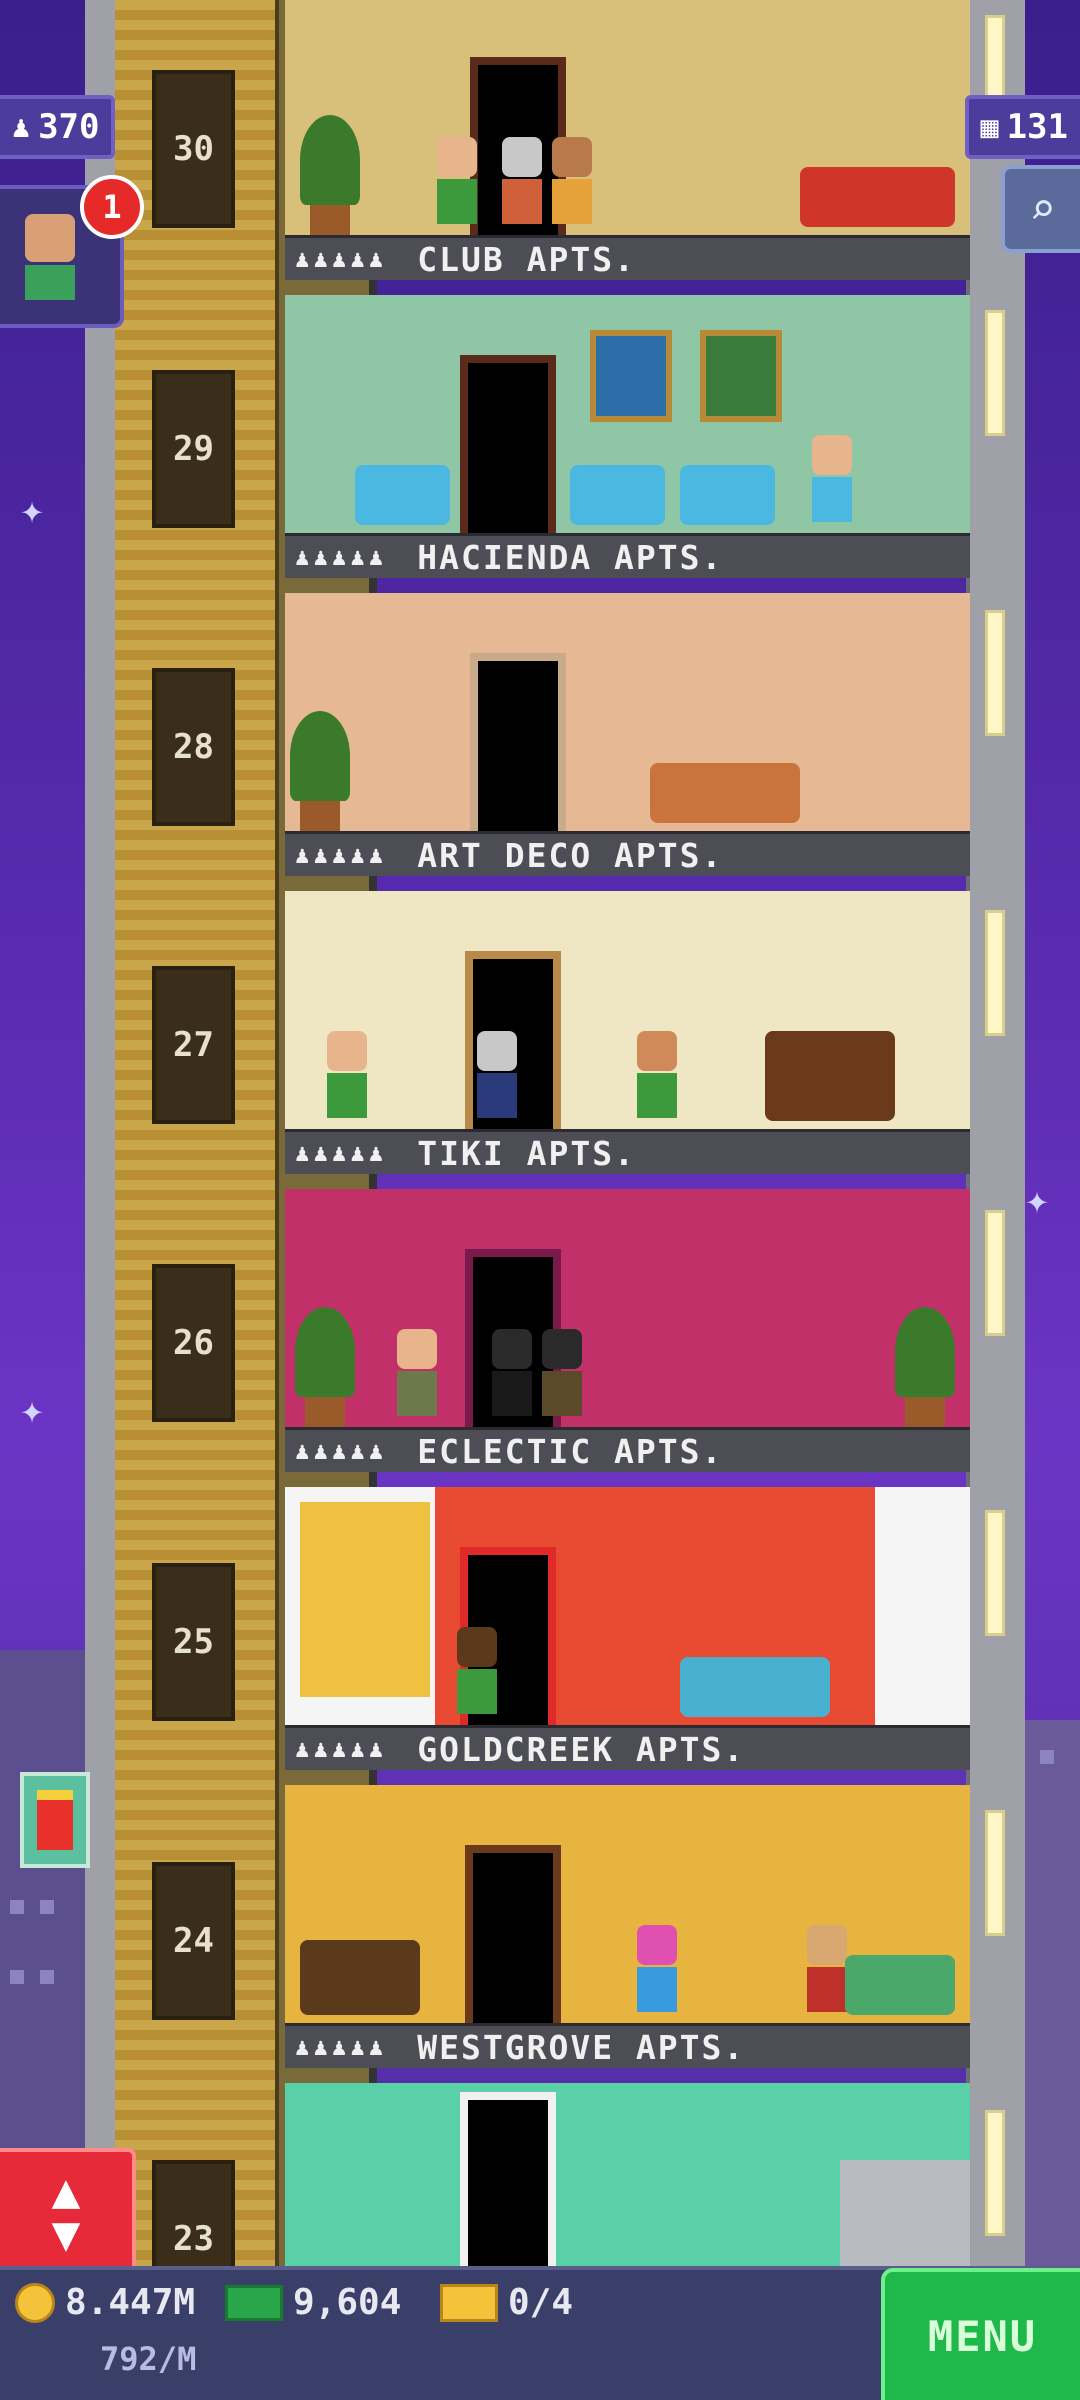 This screenshot has width=1080, height=2400. What do you see at coordinates (365, 1599) in the screenshot?
I see `abstract-art` at bounding box center [365, 1599].